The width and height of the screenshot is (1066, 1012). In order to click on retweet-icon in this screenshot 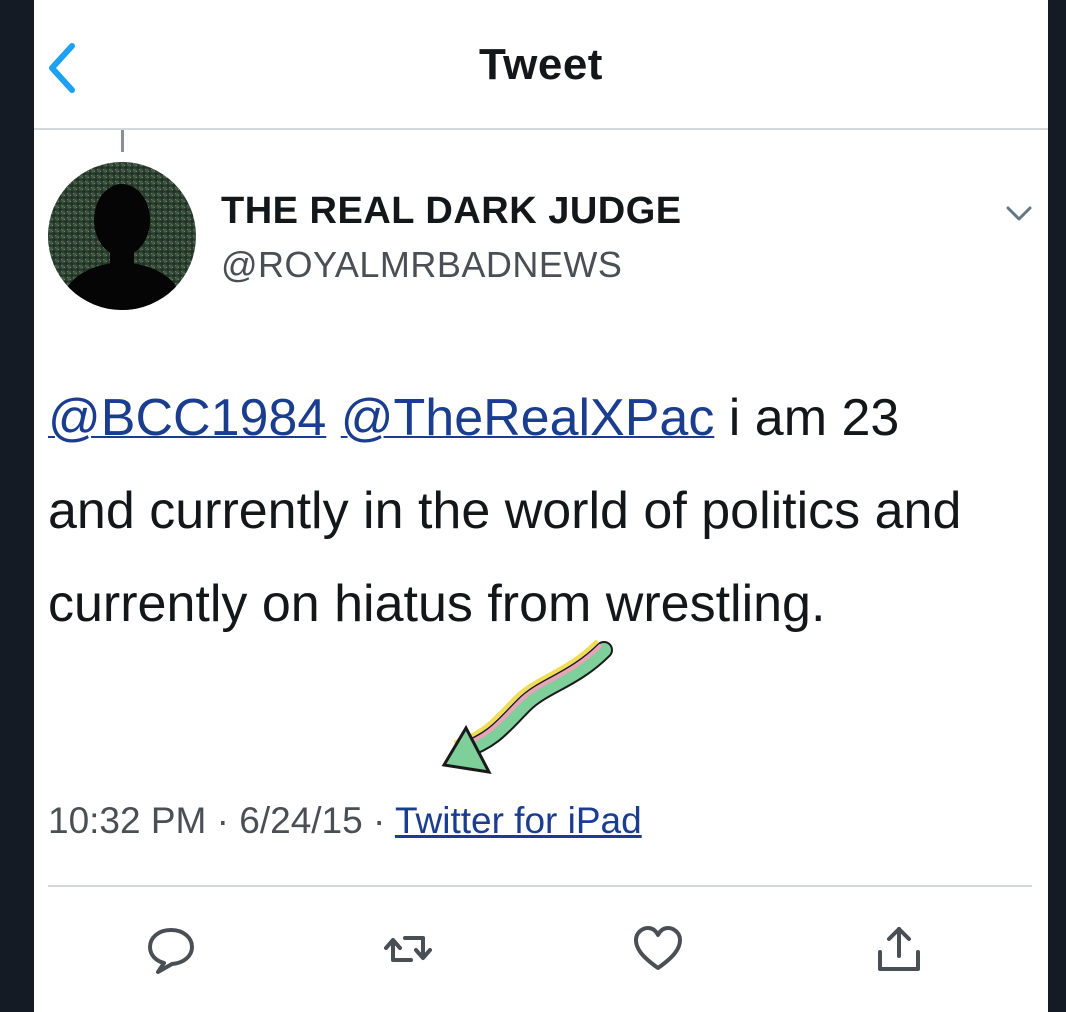, I will do `click(408, 949)`.